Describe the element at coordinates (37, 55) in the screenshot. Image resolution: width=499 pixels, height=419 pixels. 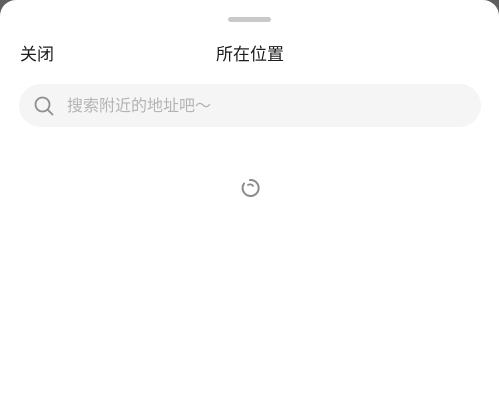
I see `close-button: 关闭` at that location.